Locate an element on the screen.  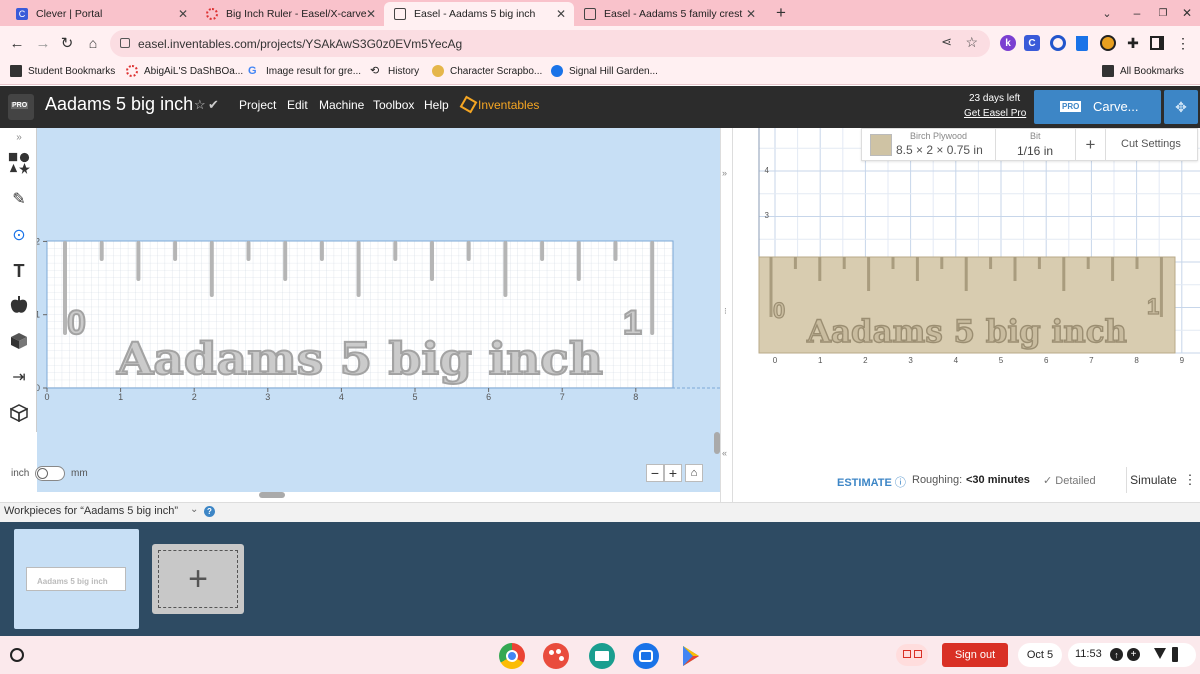
tab-big-inch-ruler: Big Inch Ruler - Easel/X-carve ✕ is located at coordinates (290, 14).